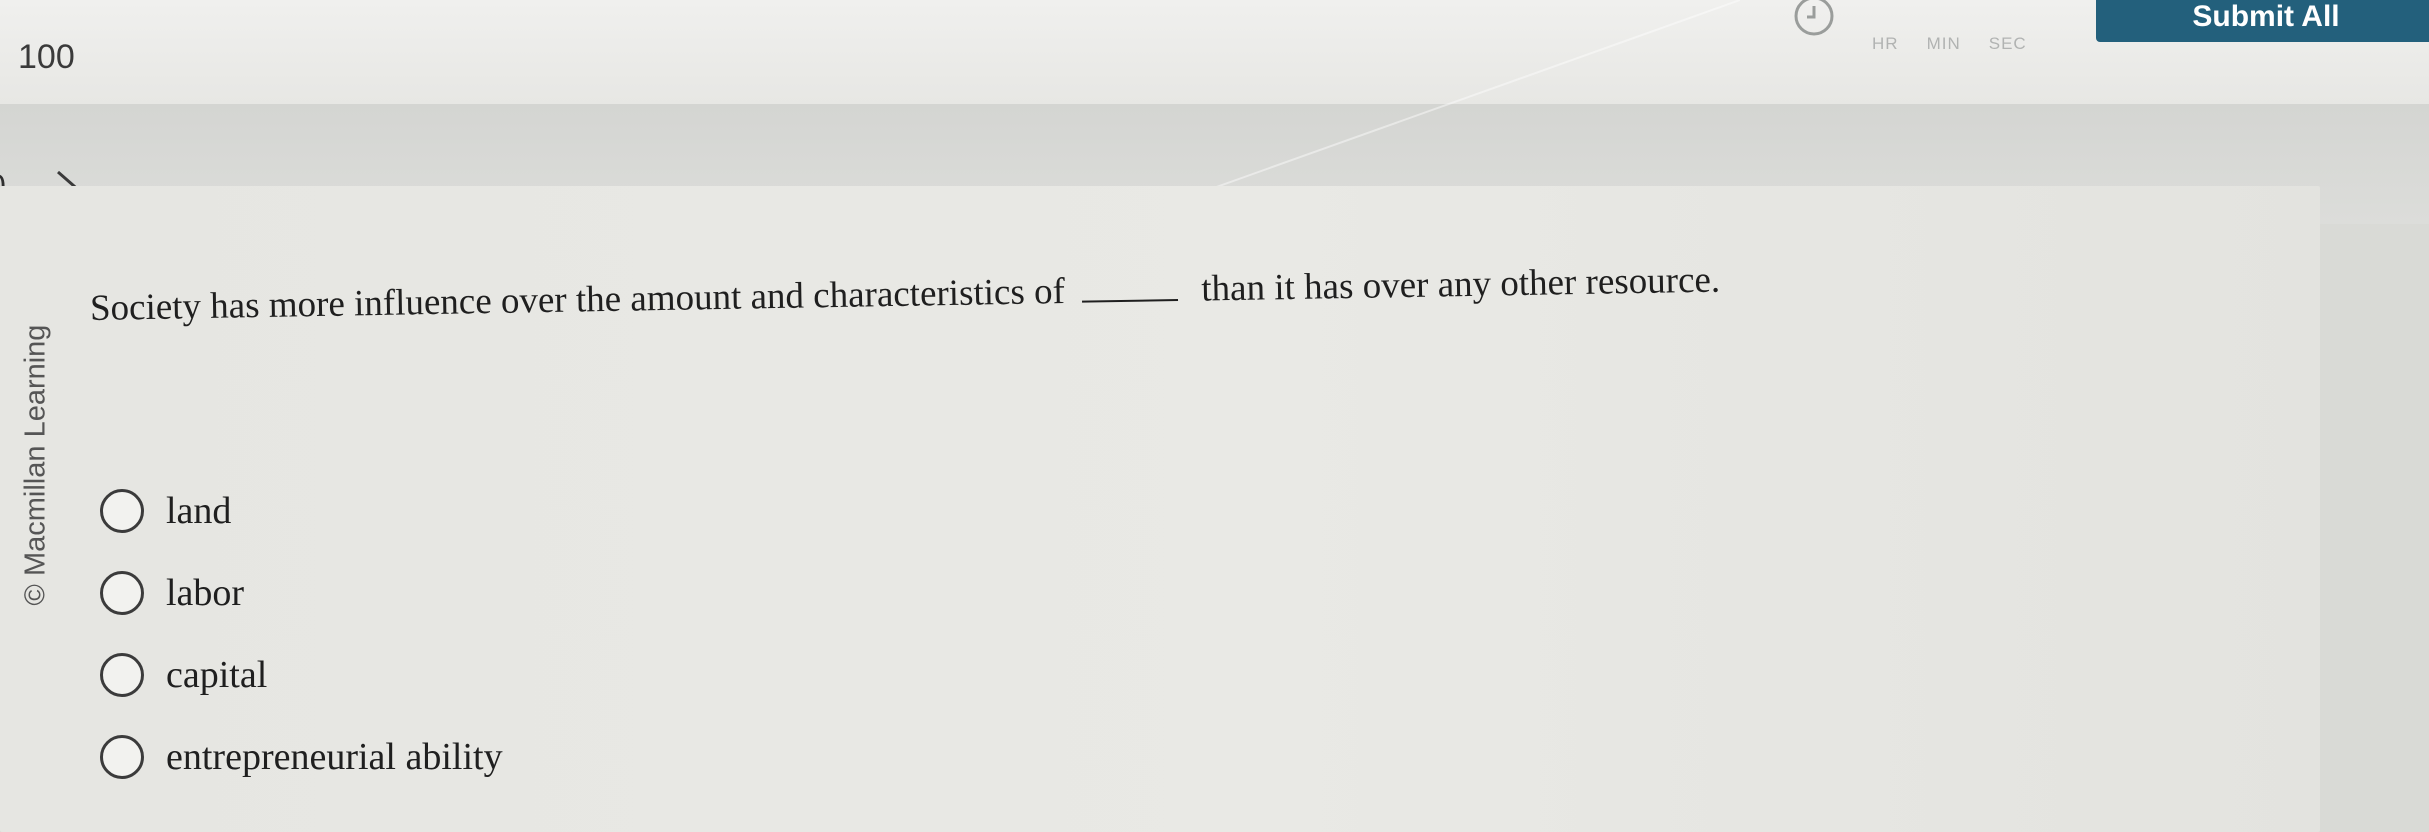 The width and height of the screenshot is (2429, 832). Describe the element at coordinates (2262, 21) in the screenshot. I see `submit-all-button: Submit All` at that location.